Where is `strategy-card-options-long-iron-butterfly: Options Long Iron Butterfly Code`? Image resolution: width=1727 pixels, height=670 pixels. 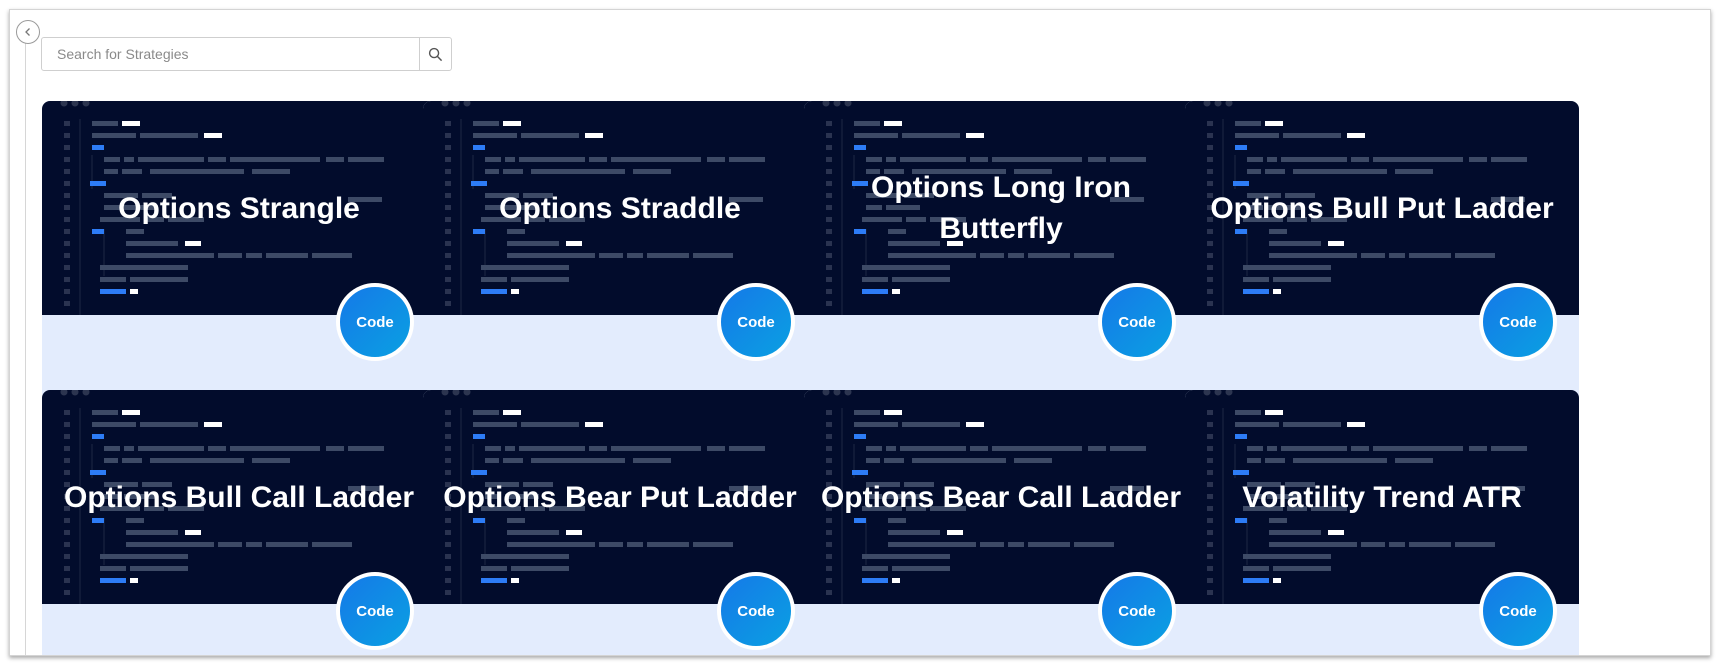
strategy-card-options-long-iron-butterfly: Options Long Iron Butterfly Code is located at coordinates (1001, 251).